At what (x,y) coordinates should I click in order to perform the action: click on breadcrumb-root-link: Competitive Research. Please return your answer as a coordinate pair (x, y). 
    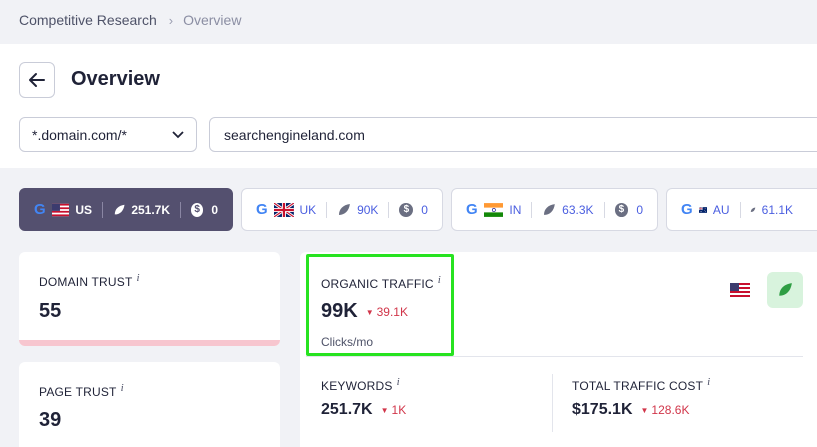
    Looking at the image, I should click on (88, 20).